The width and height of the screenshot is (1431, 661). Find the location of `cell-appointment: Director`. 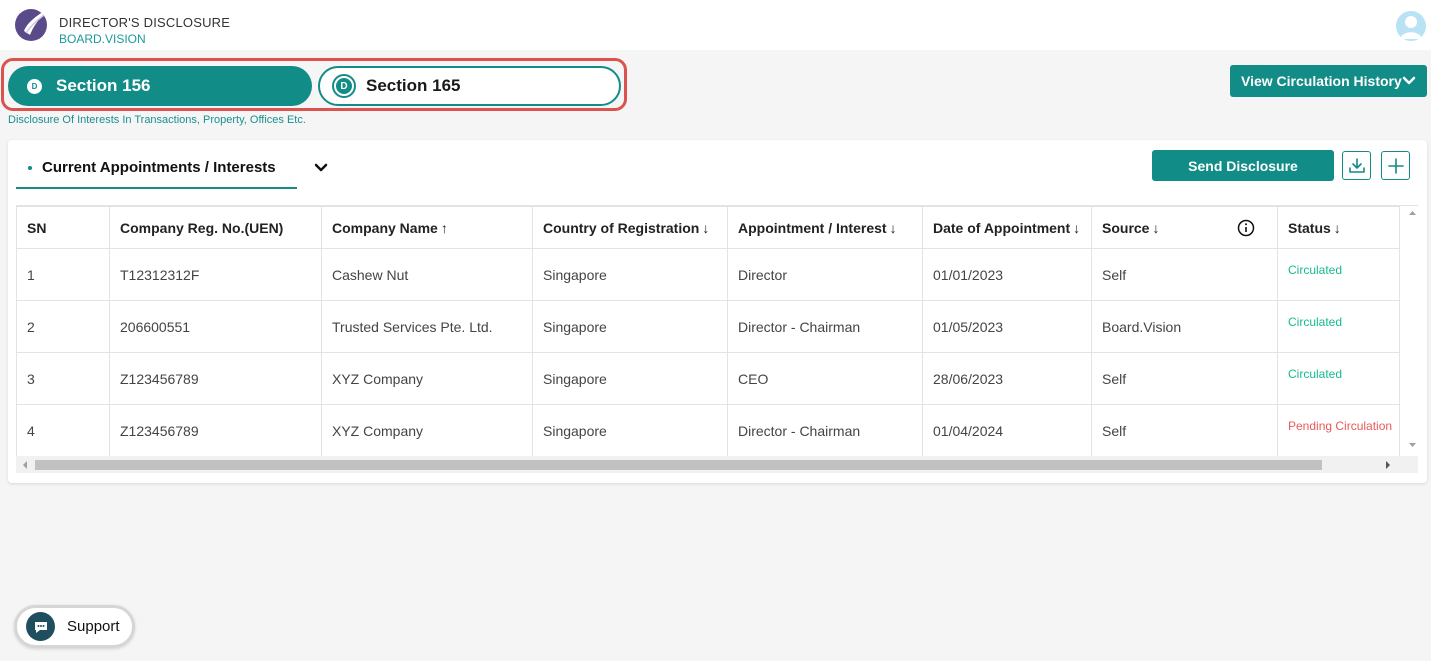

cell-appointment: Director is located at coordinates (825, 274).